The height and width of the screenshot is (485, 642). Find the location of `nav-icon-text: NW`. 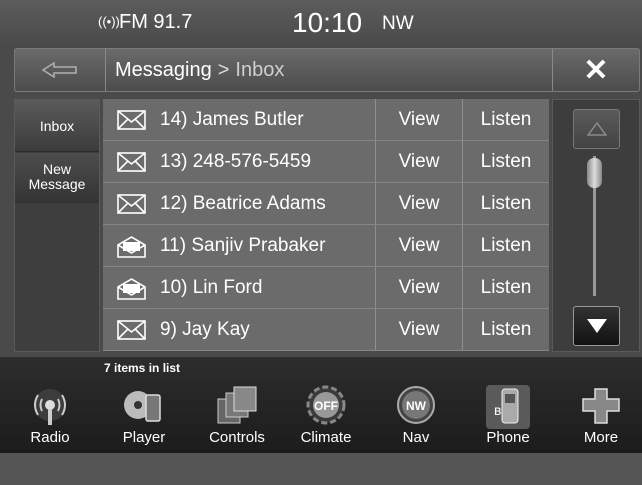

nav-icon-text: NW is located at coordinates (416, 406).